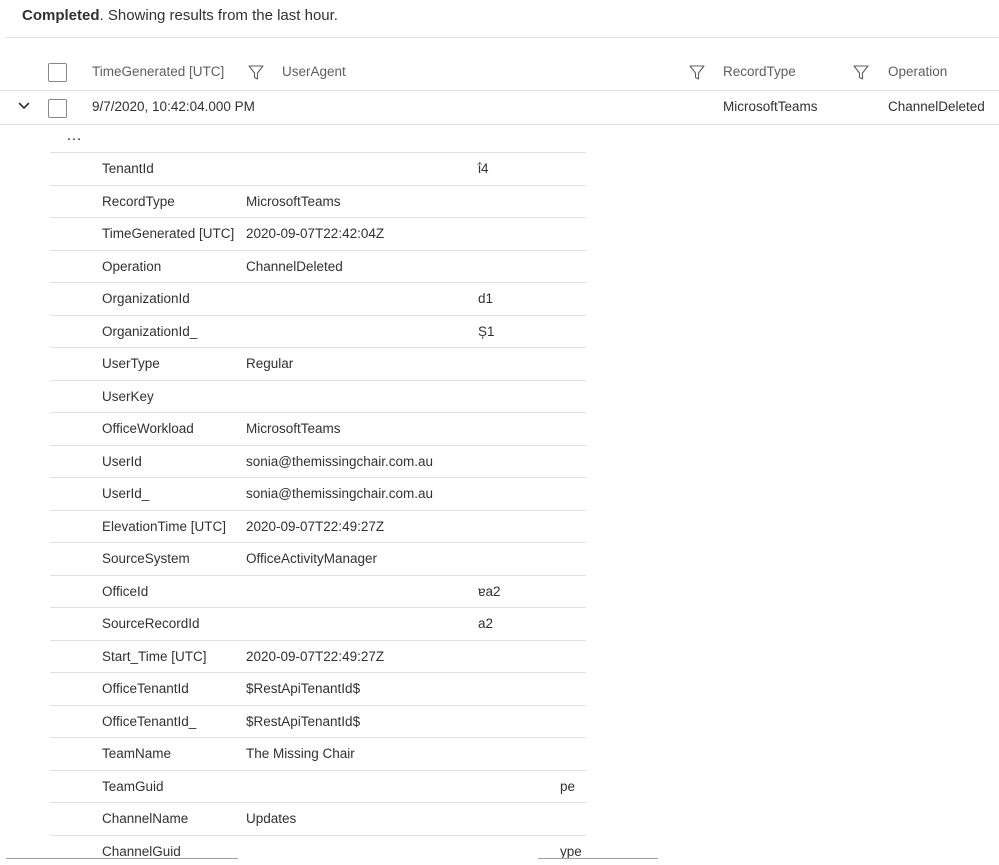 This screenshot has height=865, width=999. Describe the element at coordinates (57, 108) in the screenshot. I see `row-checkbox` at that location.